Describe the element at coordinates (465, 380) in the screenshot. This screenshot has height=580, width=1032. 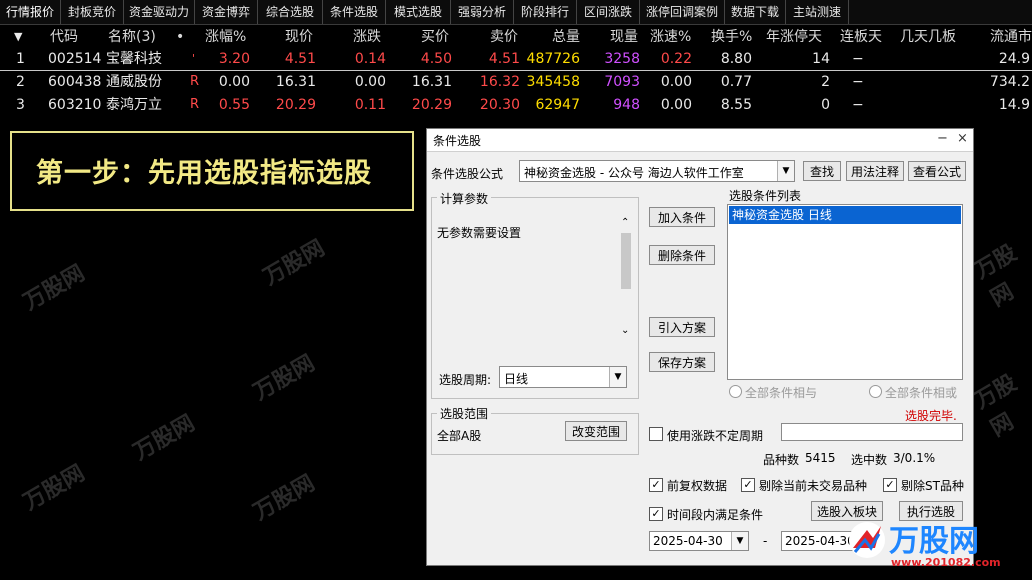
I see `period-label: 选股周期:` at that location.